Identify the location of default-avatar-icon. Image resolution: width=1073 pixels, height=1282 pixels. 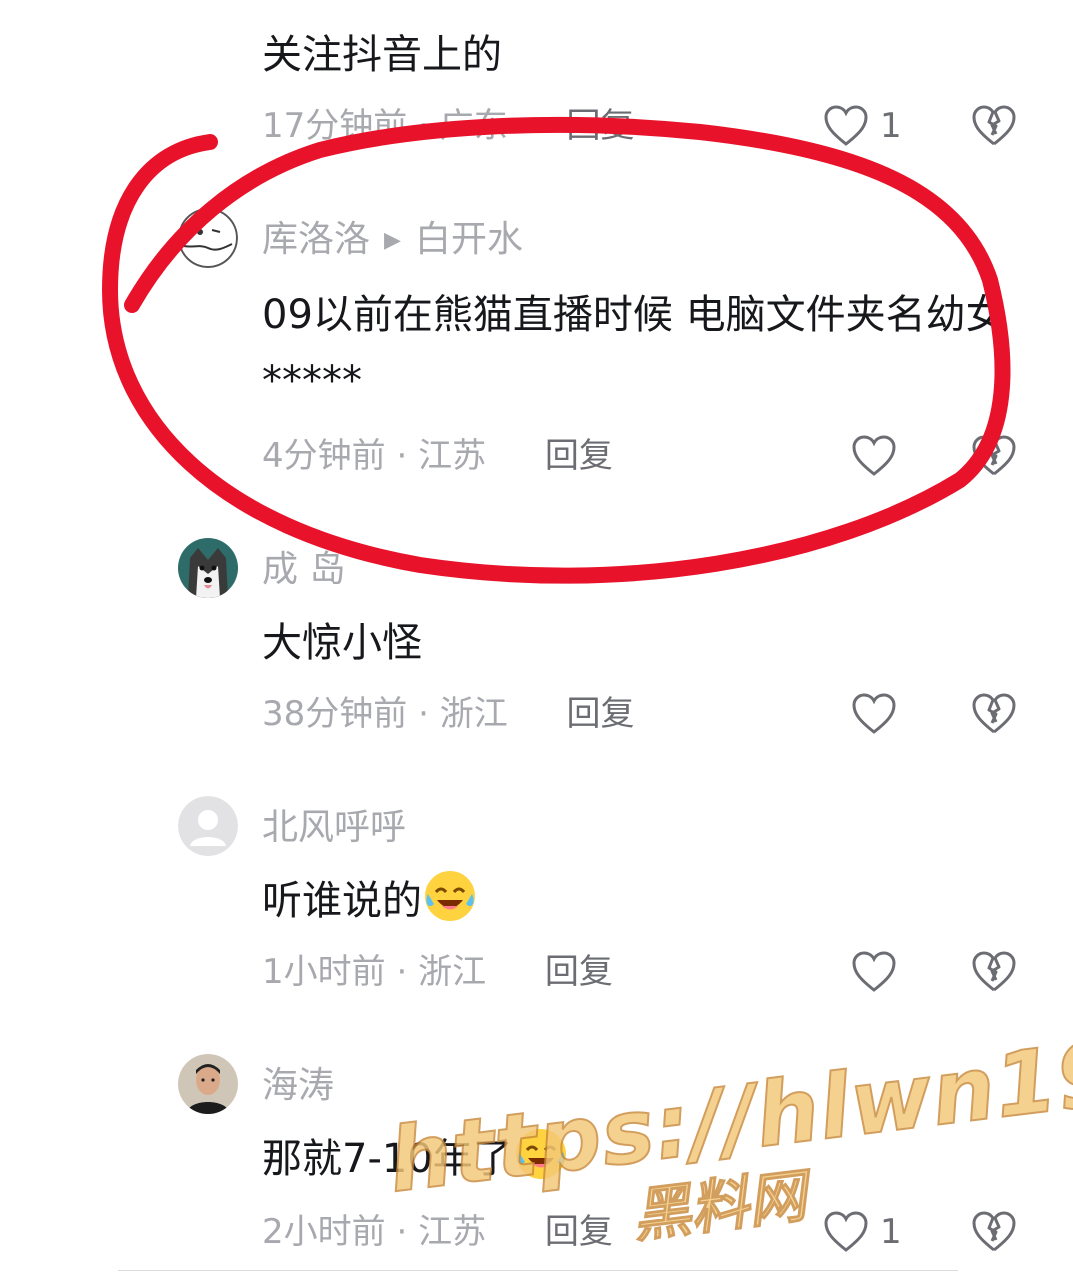
(208, 826).